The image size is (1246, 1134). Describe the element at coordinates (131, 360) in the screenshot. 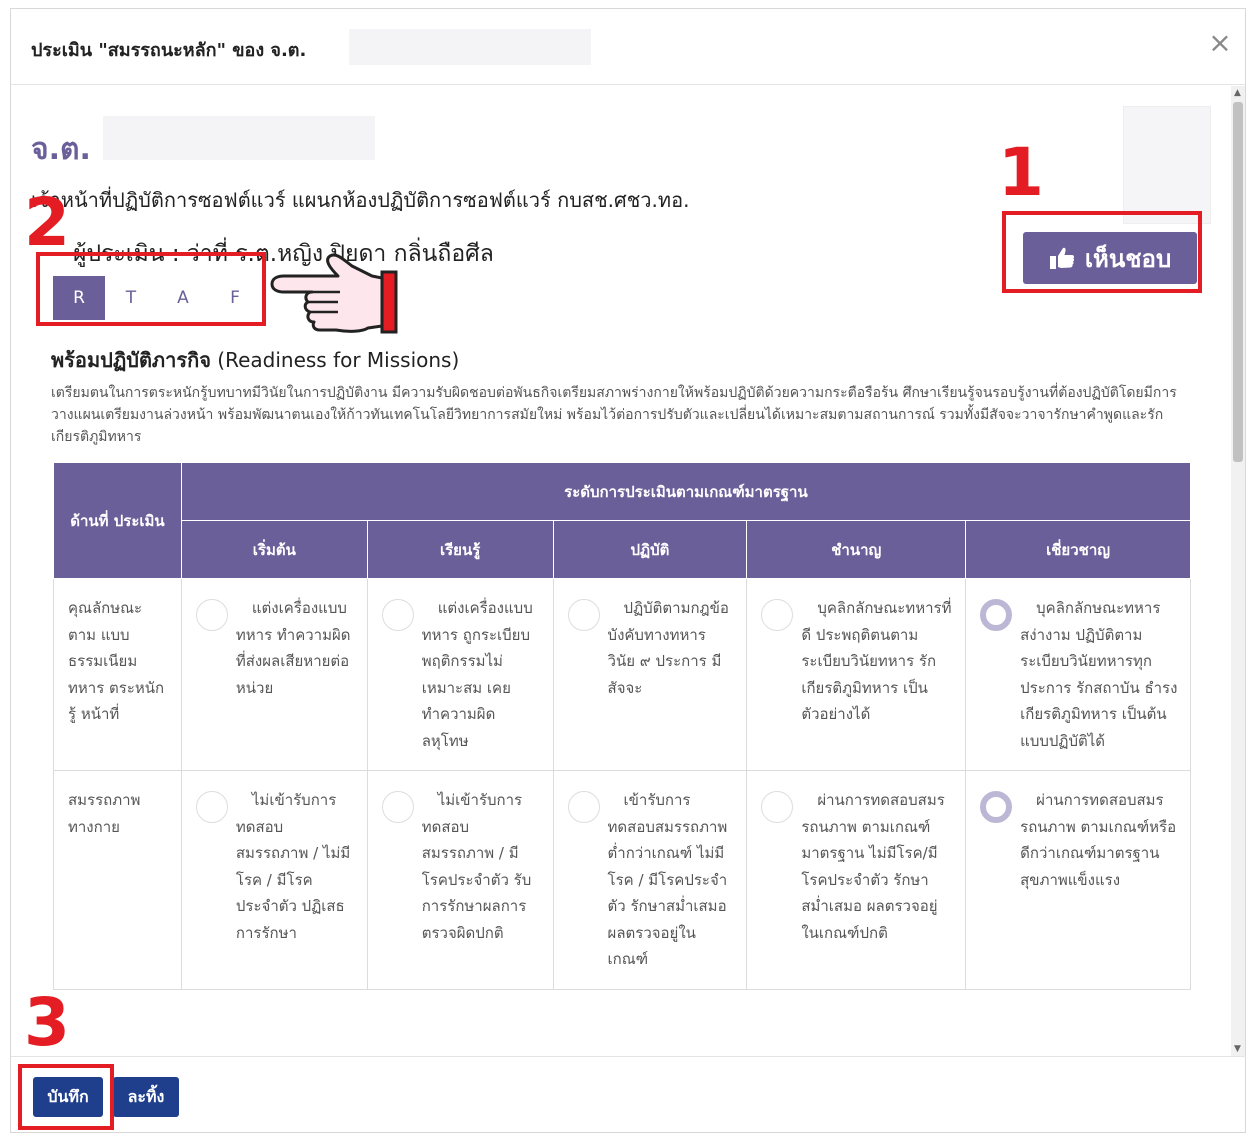

I see `section-title-th: พร้อมปฏิบัติภารกิจ` at that location.